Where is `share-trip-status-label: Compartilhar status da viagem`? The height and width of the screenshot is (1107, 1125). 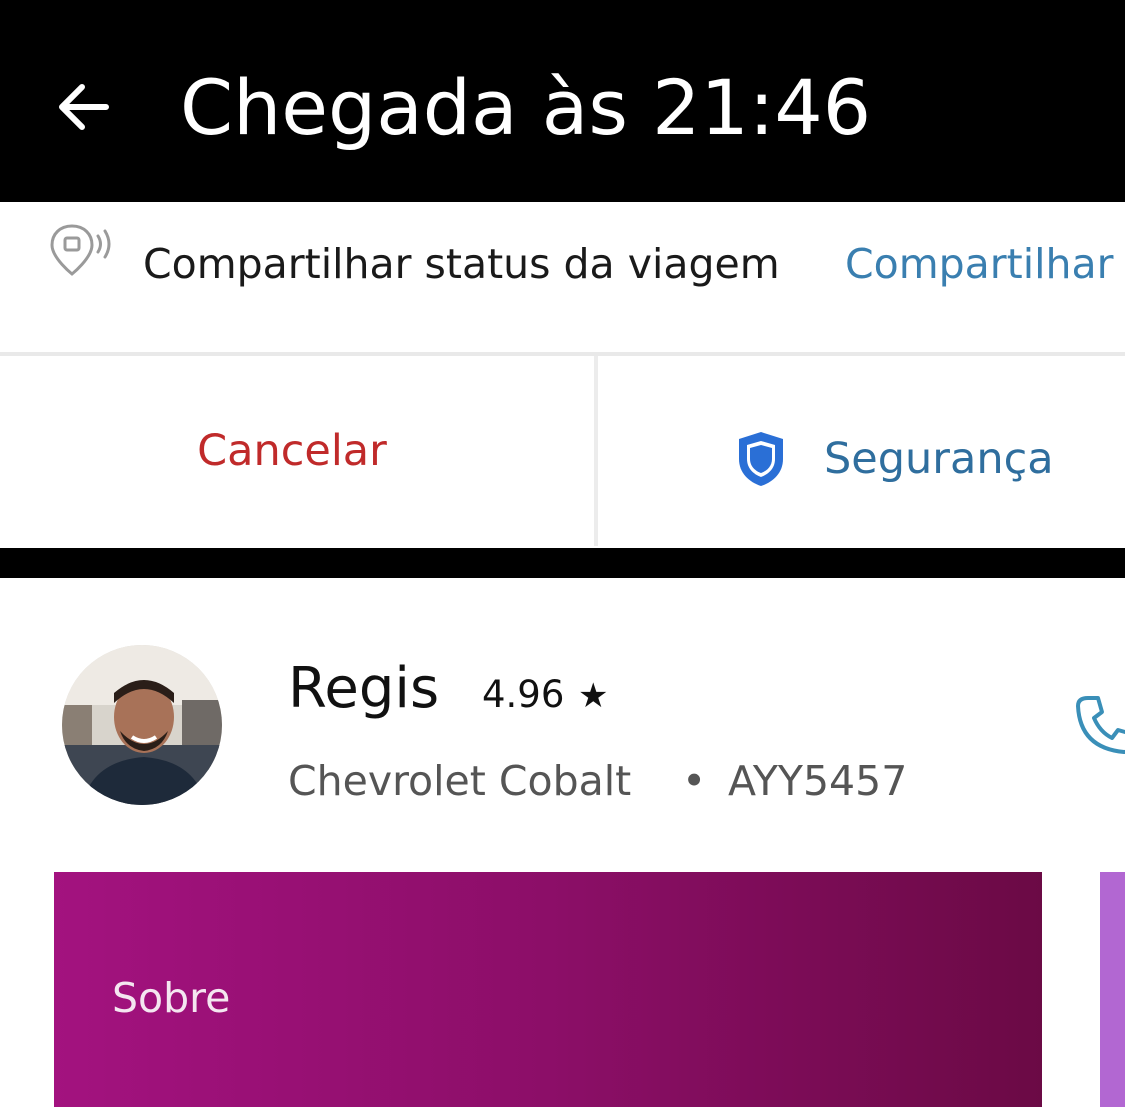 share-trip-status-label: Compartilhar status da viagem is located at coordinates (461, 264).